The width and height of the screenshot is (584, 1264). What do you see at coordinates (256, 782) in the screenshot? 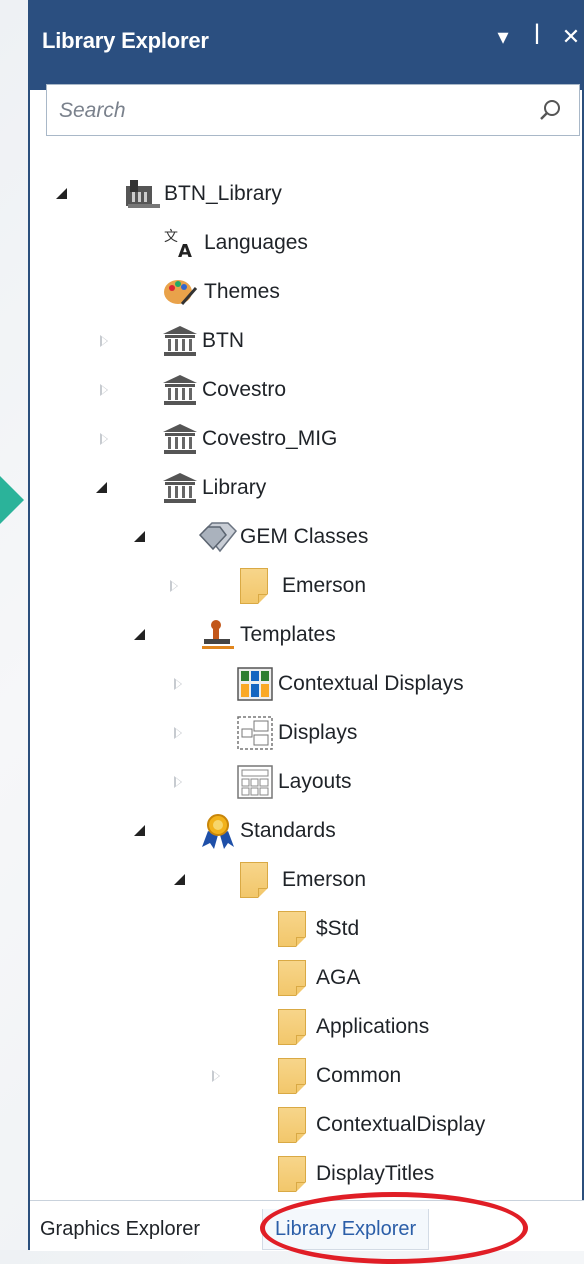
I see `layouts-icon` at bounding box center [256, 782].